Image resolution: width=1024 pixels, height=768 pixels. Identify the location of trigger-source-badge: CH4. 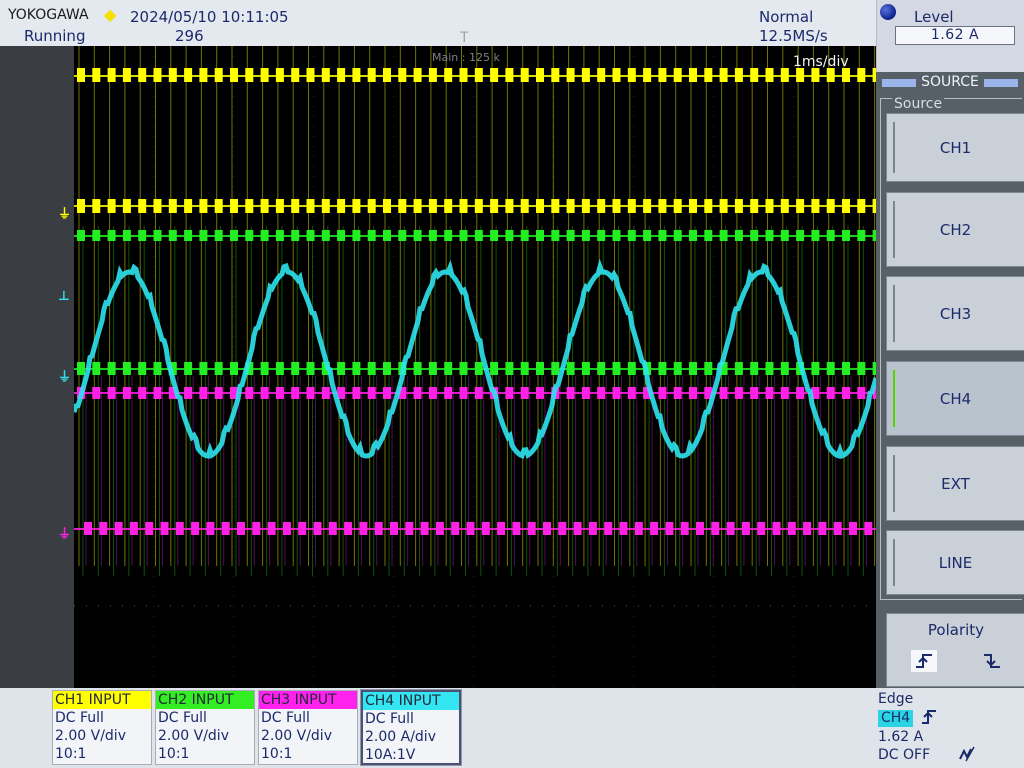
(896, 718).